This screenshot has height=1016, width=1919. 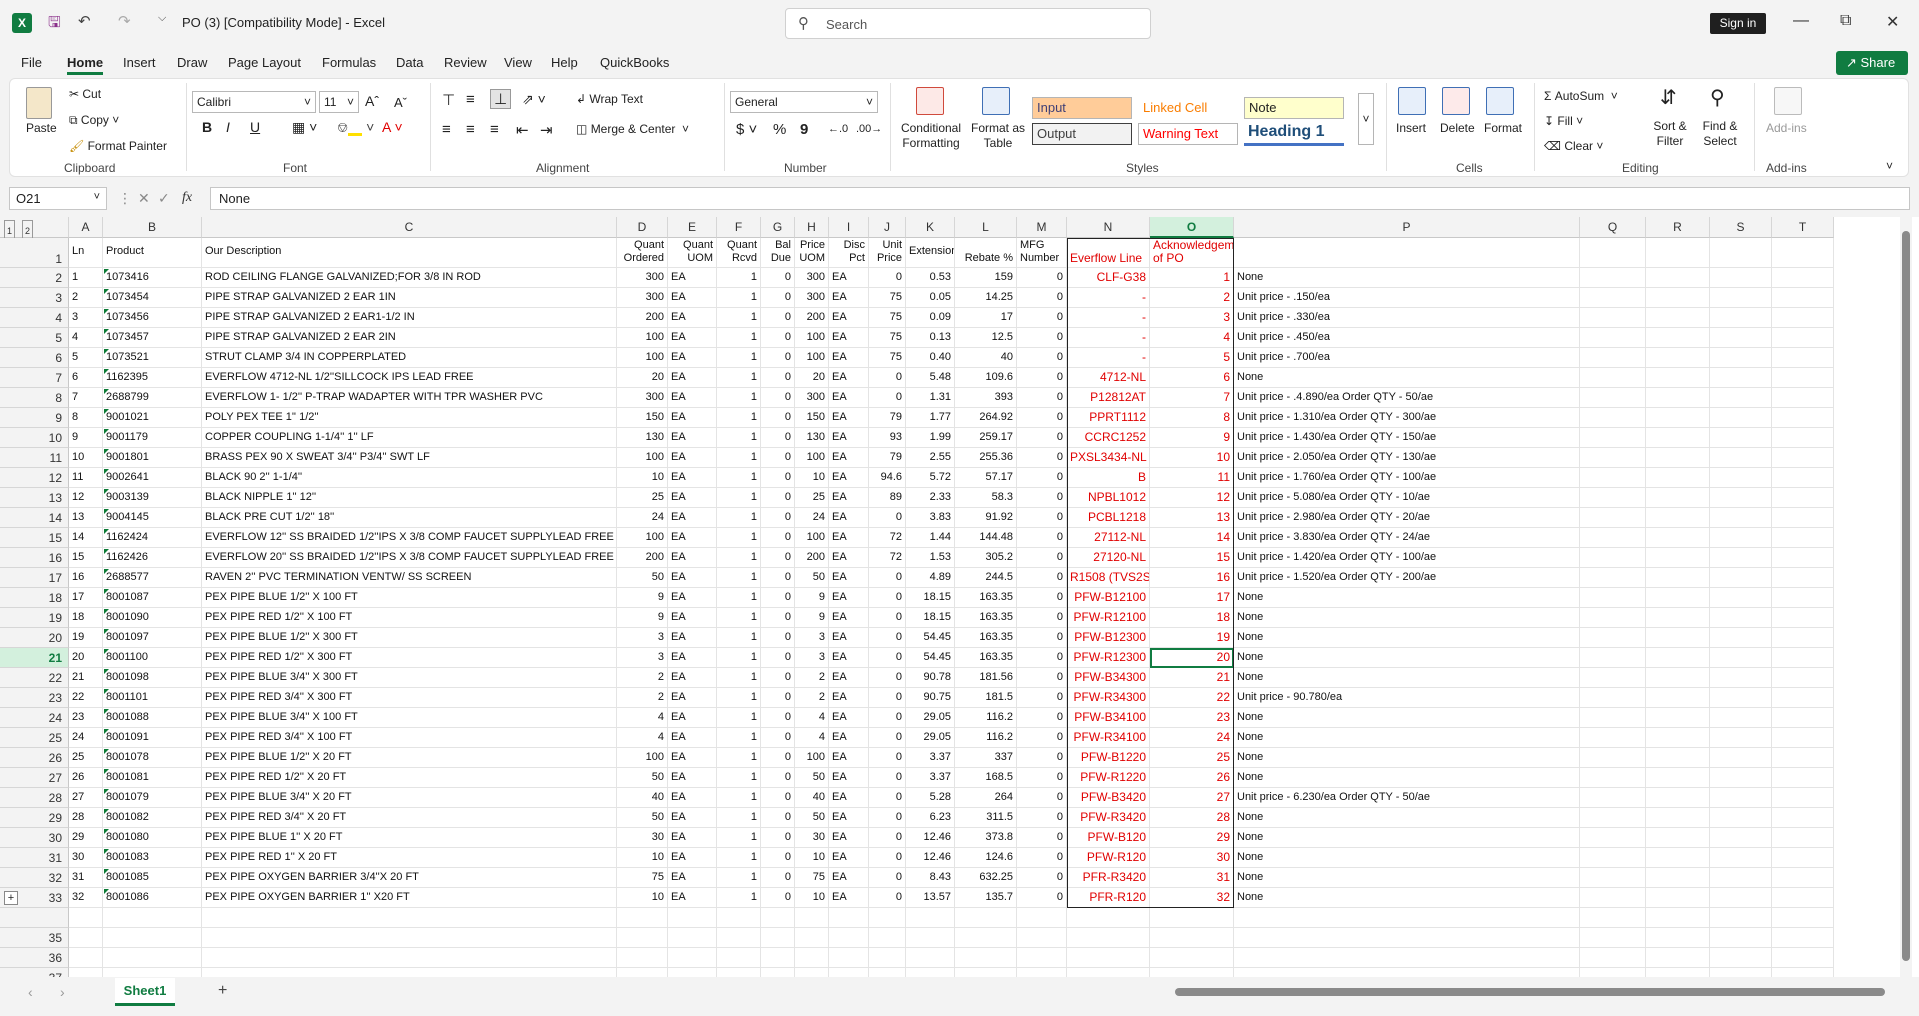 What do you see at coordinates (409, 338) in the screenshot?
I see `table-cell: PIPE STRAP GALVANIZED 2 EAR 2IN` at bounding box center [409, 338].